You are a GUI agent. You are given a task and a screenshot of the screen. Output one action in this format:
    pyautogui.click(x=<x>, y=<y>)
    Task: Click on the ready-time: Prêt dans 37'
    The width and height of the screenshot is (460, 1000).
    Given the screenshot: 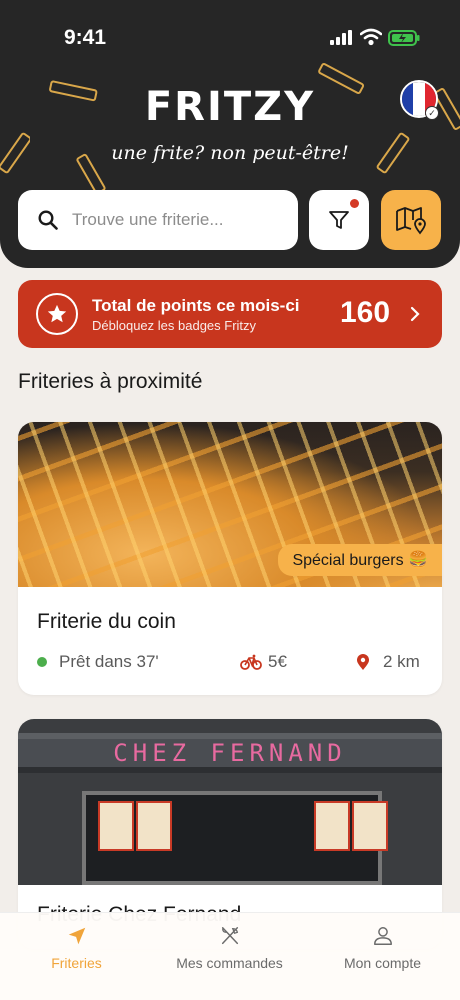 What is the action you would take?
    pyautogui.click(x=98, y=662)
    